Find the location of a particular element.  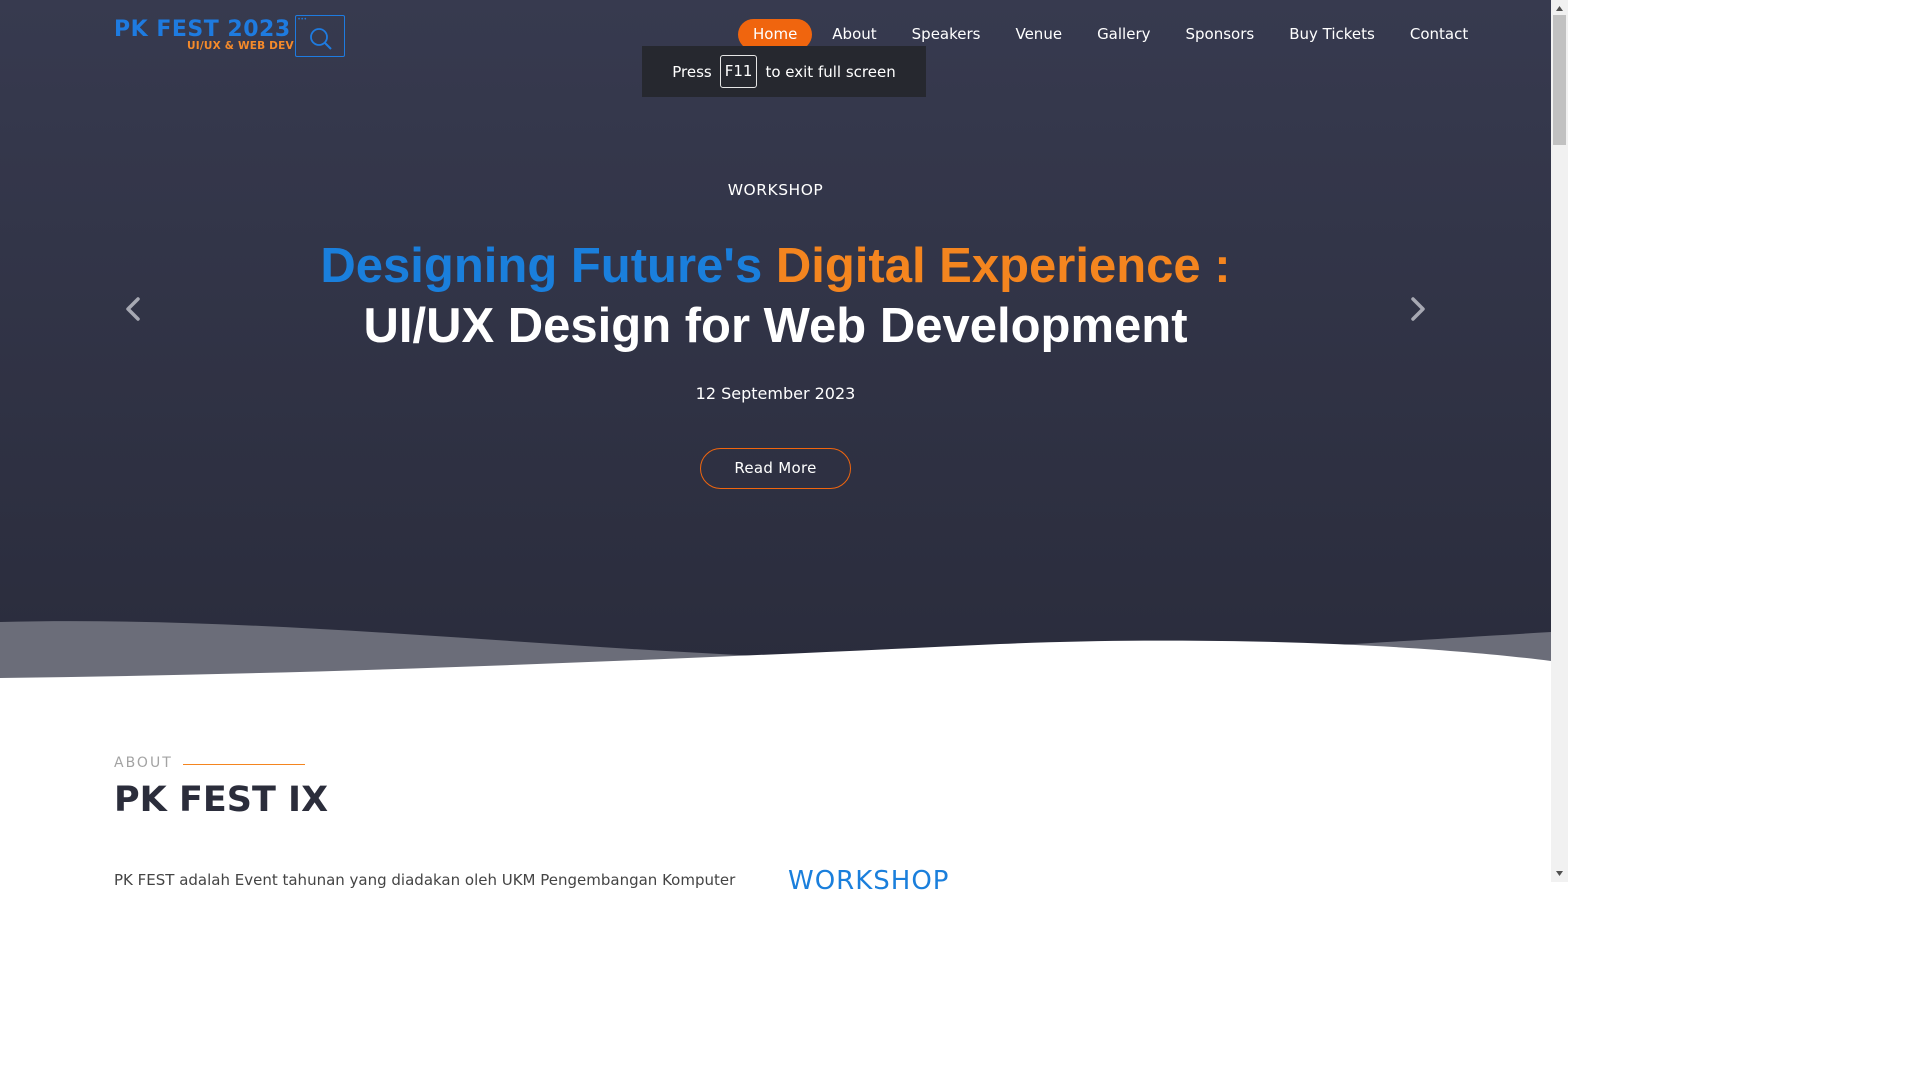

scroll-down-icon is located at coordinates (1559, 873).